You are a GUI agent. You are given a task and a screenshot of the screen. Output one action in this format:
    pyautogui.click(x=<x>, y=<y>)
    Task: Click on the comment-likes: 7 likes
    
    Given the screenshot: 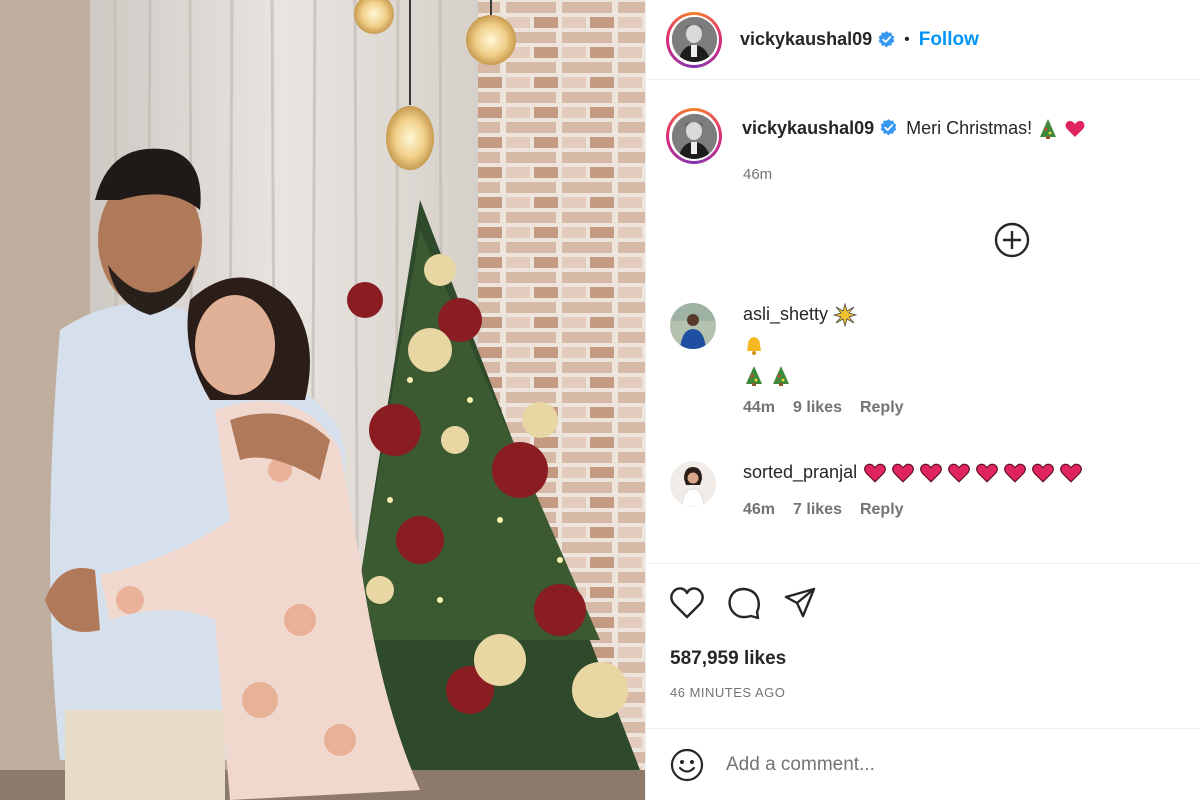 What is the action you would take?
    pyautogui.click(x=817, y=510)
    